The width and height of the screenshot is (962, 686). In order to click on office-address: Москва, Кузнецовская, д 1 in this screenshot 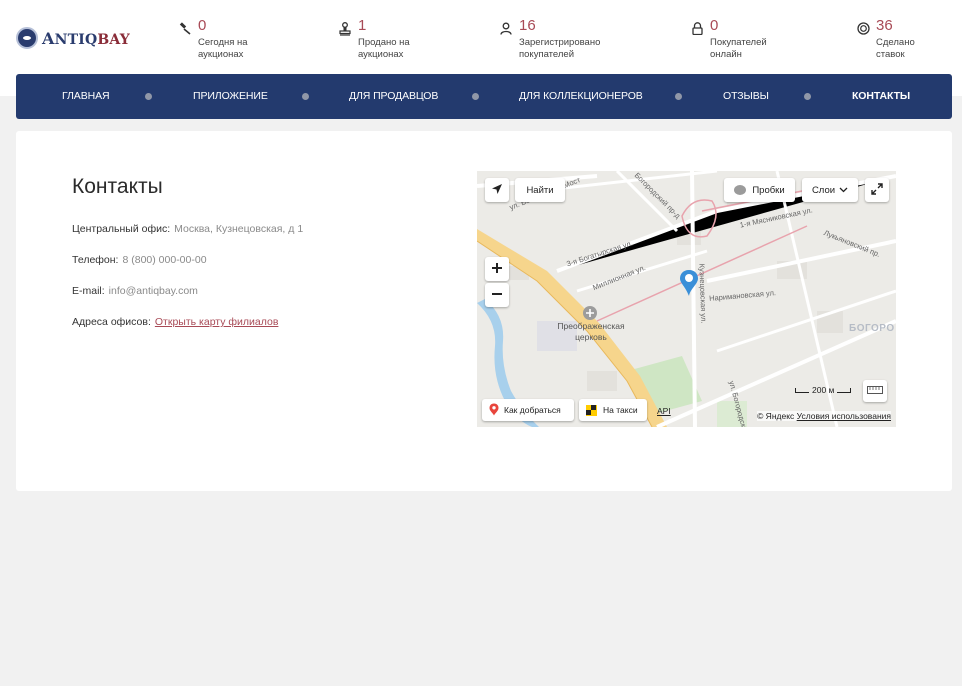, I will do `click(239, 229)`.